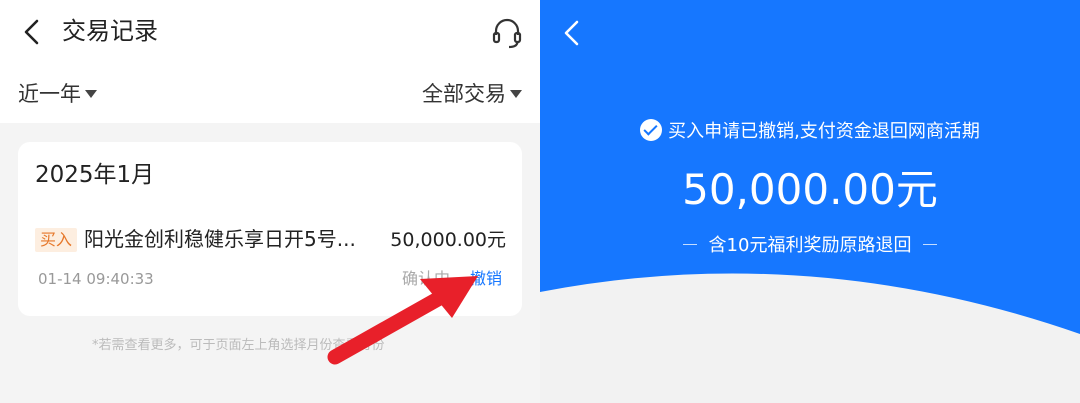  What do you see at coordinates (651, 130) in the screenshot?
I see `check-circle-icon` at bounding box center [651, 130].